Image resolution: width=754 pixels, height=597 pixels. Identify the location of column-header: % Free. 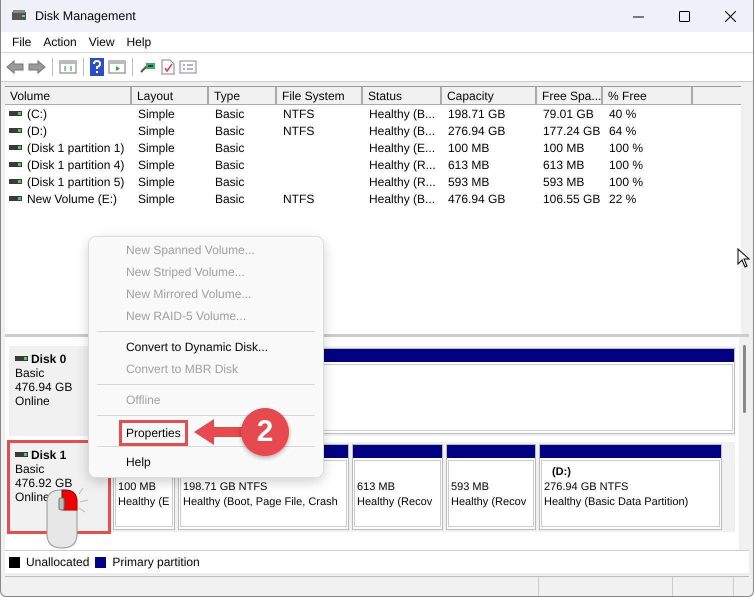
(648, 96).